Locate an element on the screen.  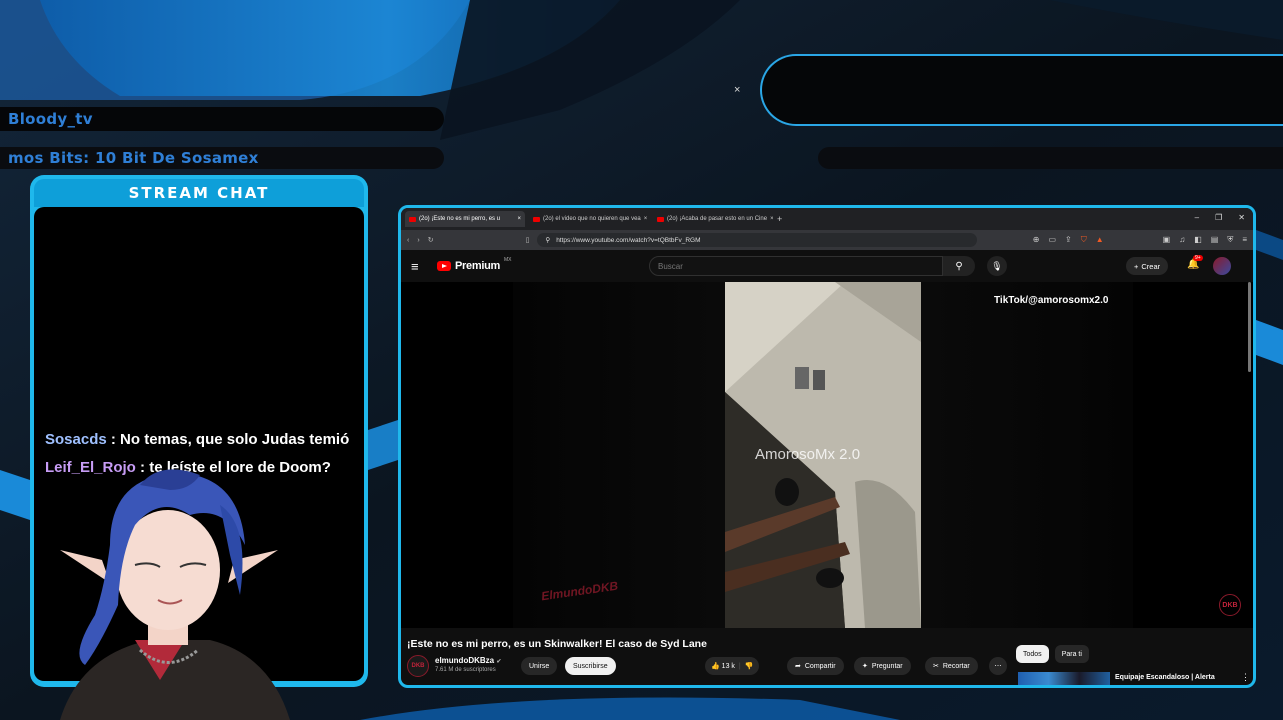
bookmark-icon: ▯ is located at coordinates (528, 240).